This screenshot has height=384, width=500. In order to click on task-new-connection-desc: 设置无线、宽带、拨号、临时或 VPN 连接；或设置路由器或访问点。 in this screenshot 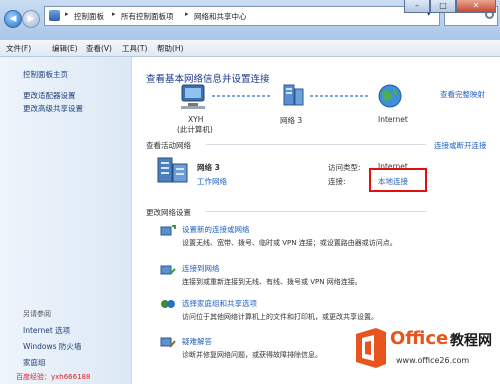, I will do `click(289, 243)`.